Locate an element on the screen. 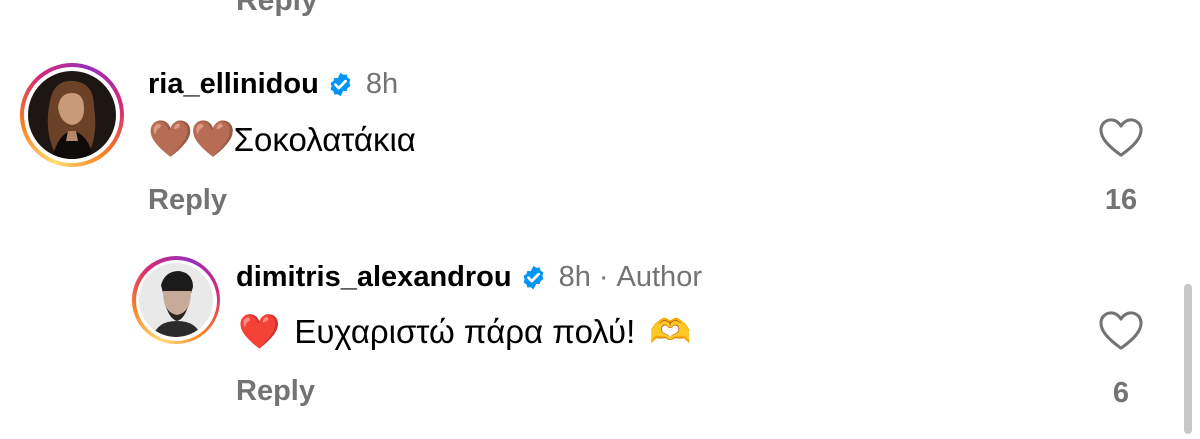 The height and width of the screenshot is (439, 1200). comment-username: dimitris_alexandrou is located at coordinates (374, 277).